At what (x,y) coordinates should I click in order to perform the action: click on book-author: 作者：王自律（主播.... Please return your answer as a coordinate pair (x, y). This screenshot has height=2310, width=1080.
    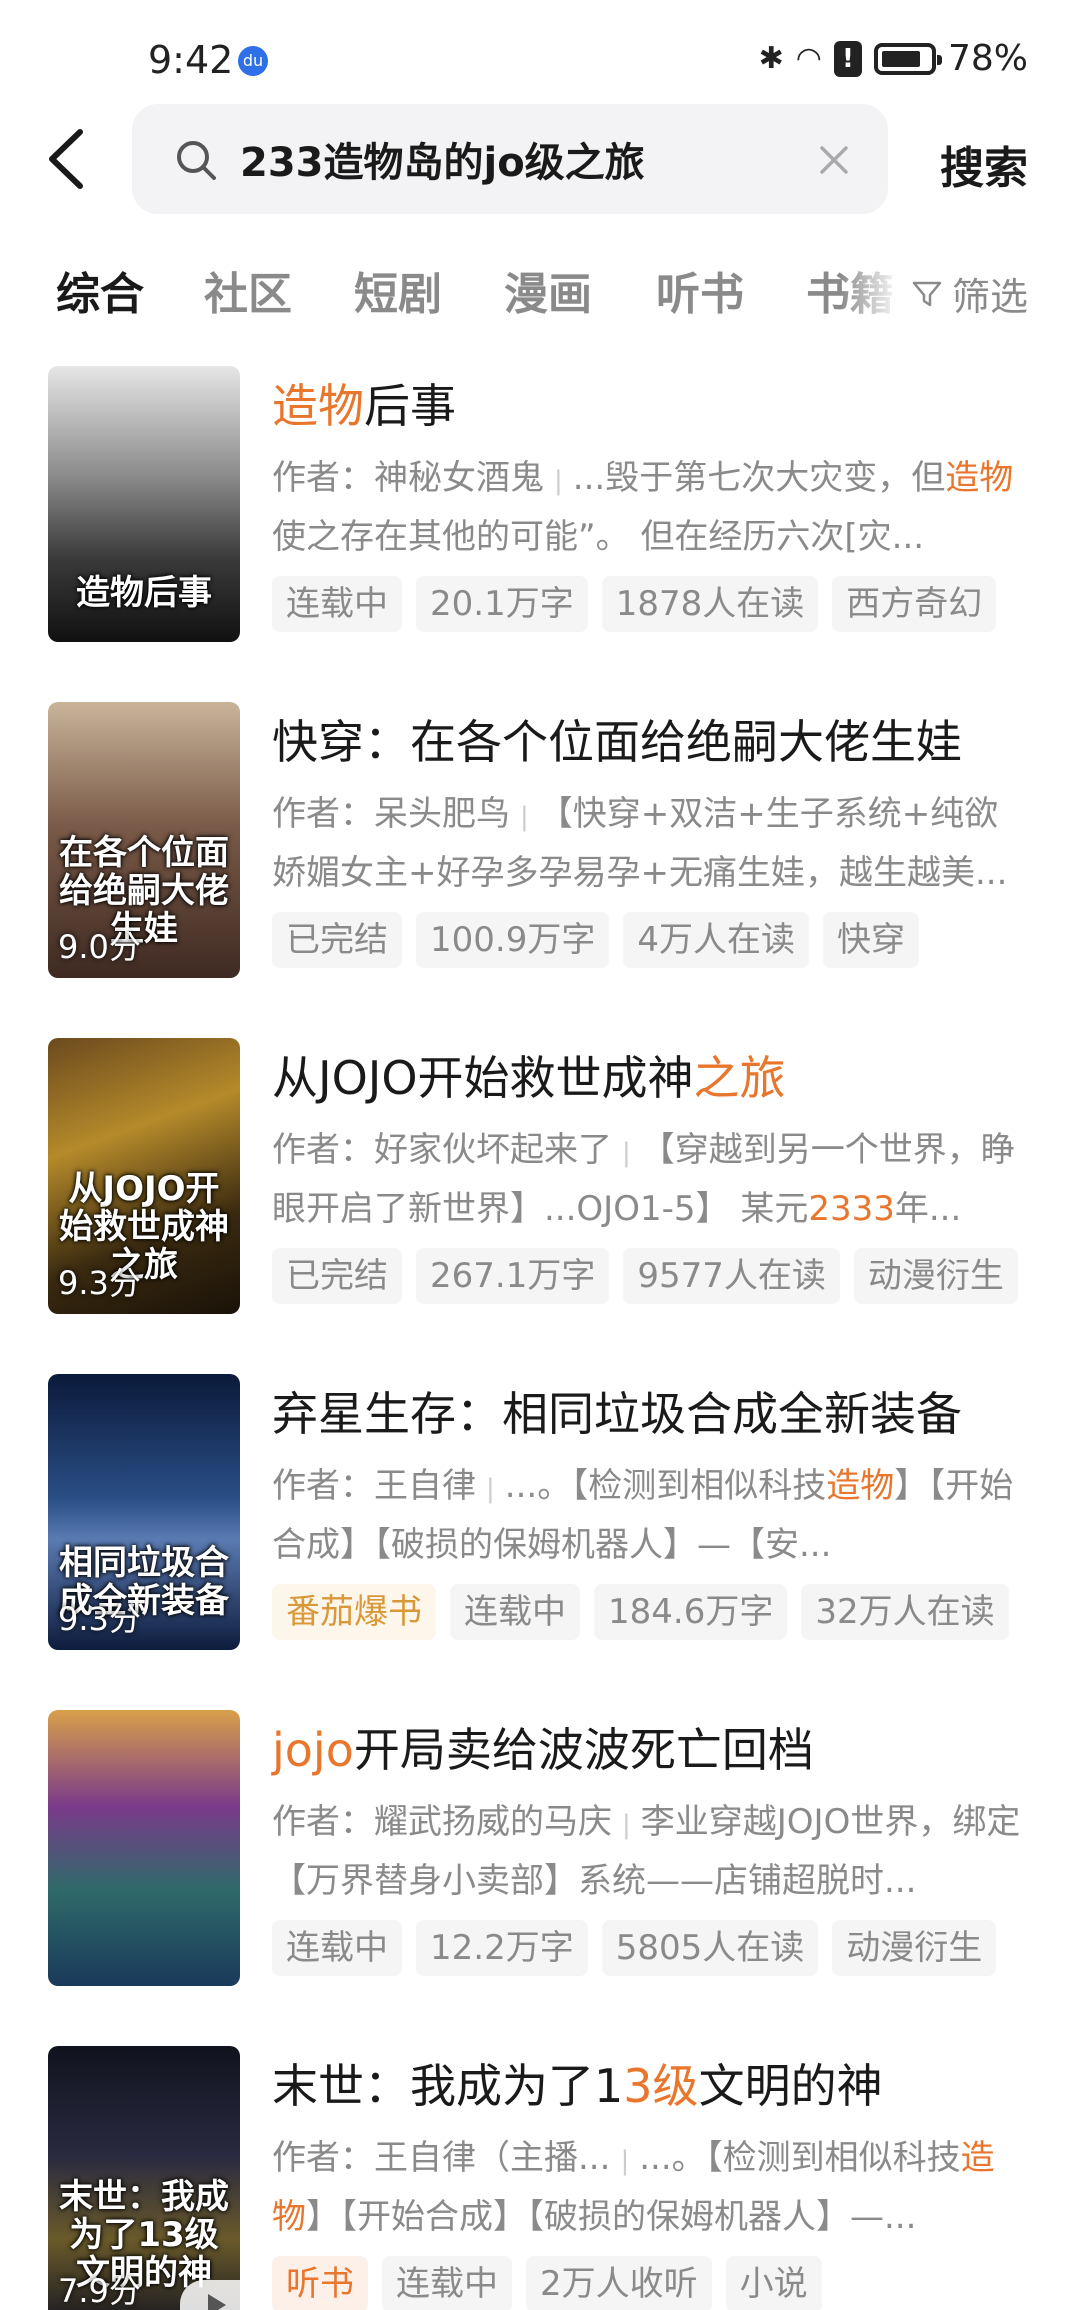
    Looking at the image, I should click on (441, 2158).